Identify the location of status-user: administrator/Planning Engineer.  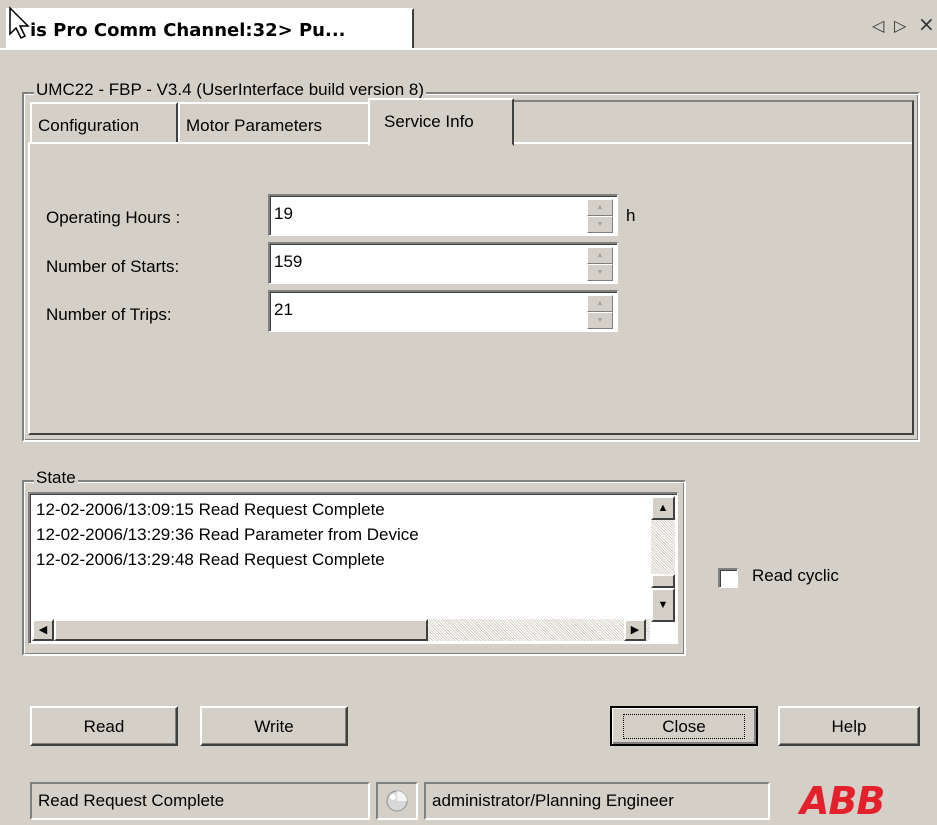
(597, 801).